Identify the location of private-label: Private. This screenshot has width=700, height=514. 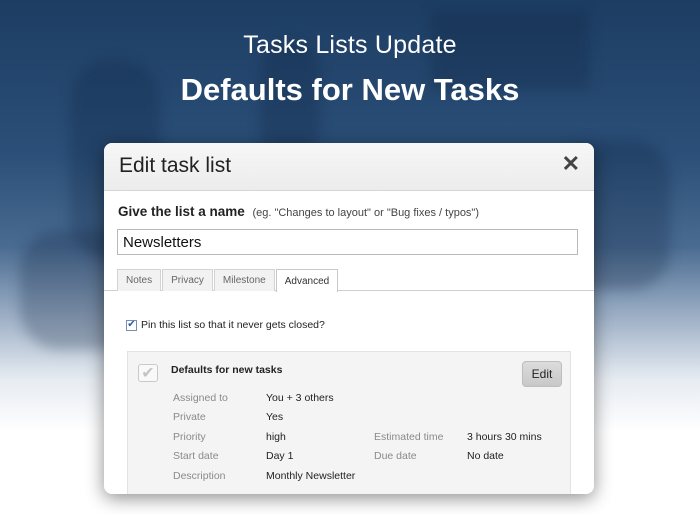
(189, 417).